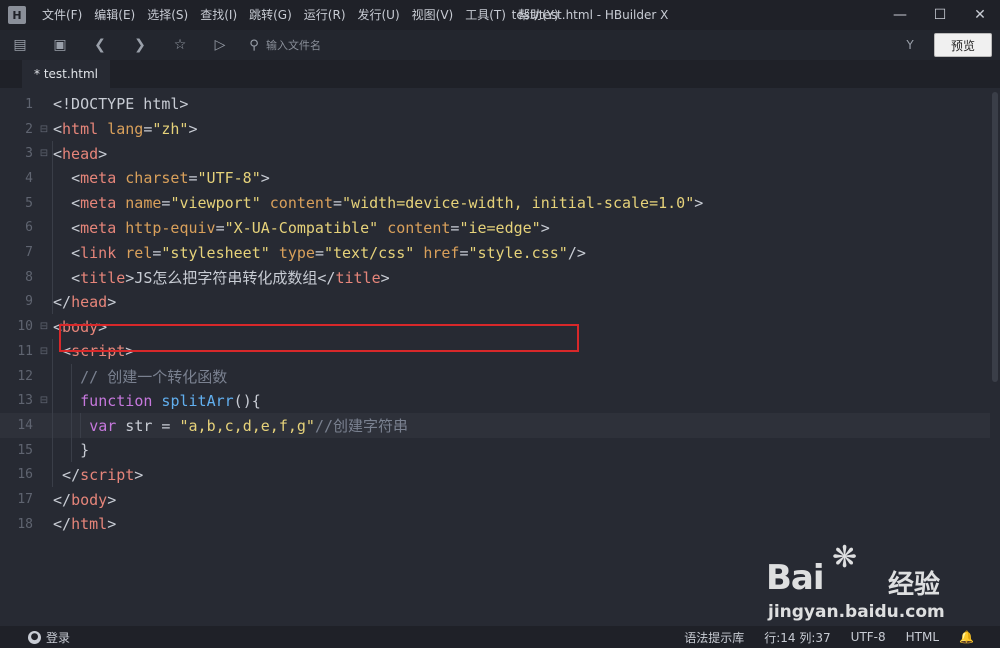 This screenshot has height=648, width=1000. I want to click on line-number: 8, so click(29, 277).